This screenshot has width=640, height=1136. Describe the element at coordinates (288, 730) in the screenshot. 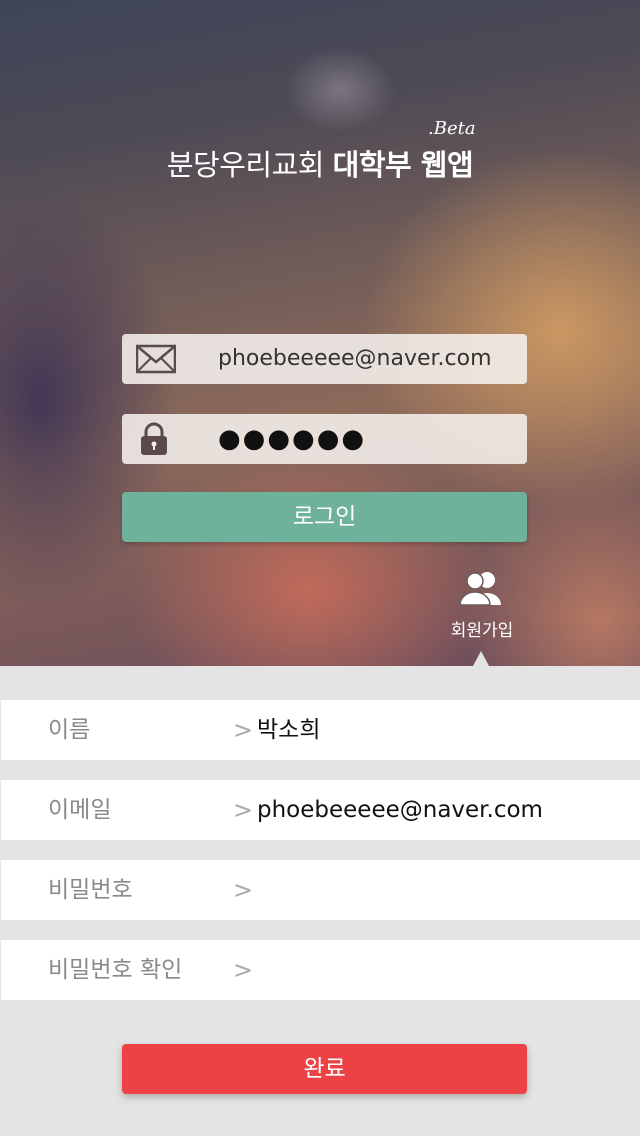

I see `name-value: 박소희` at that location.